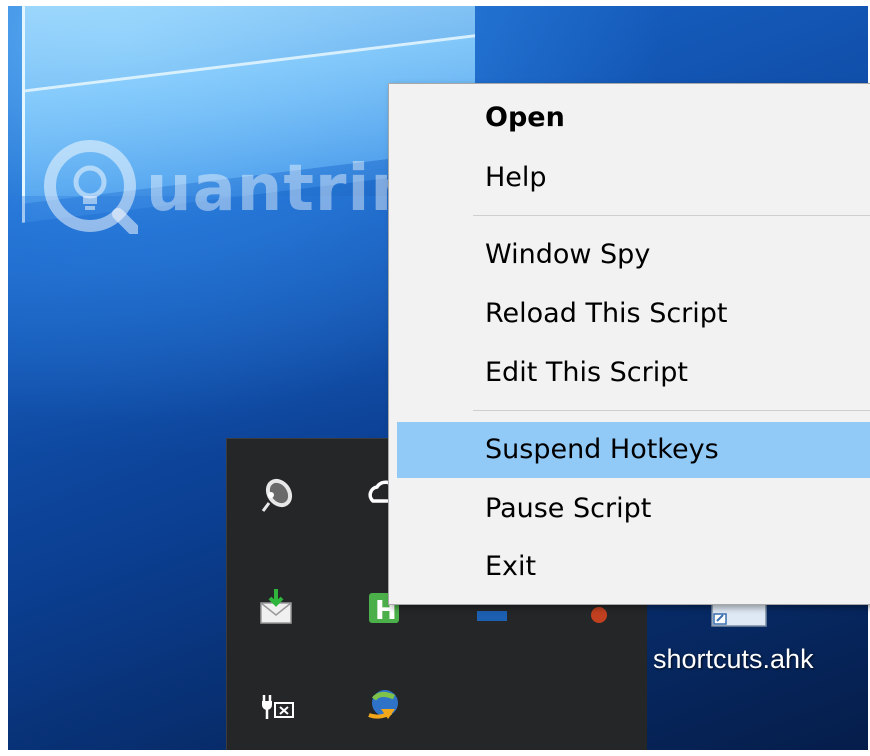 The image size is (870, 756). Describe the element at coordinates (633, 255) in the screenshot. I see `menu-item-window-spy: Window Spy` at that location.